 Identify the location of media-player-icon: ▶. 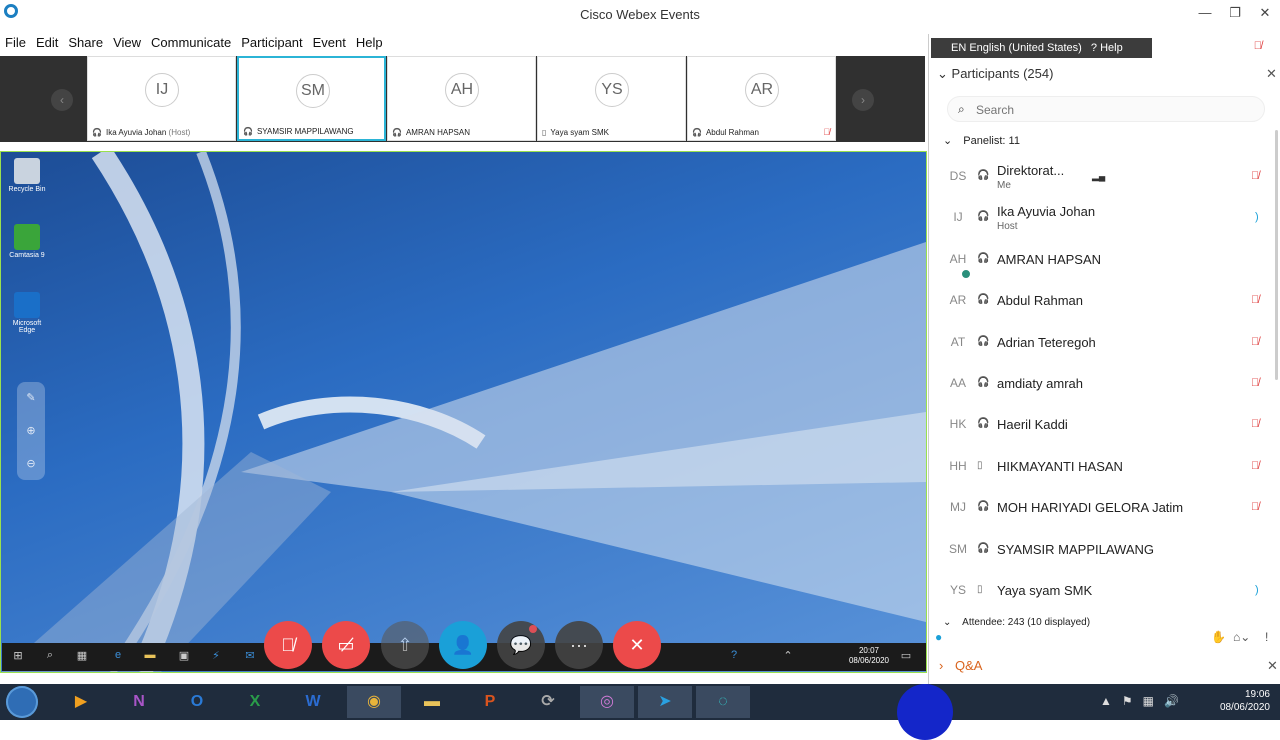
(81, 702).